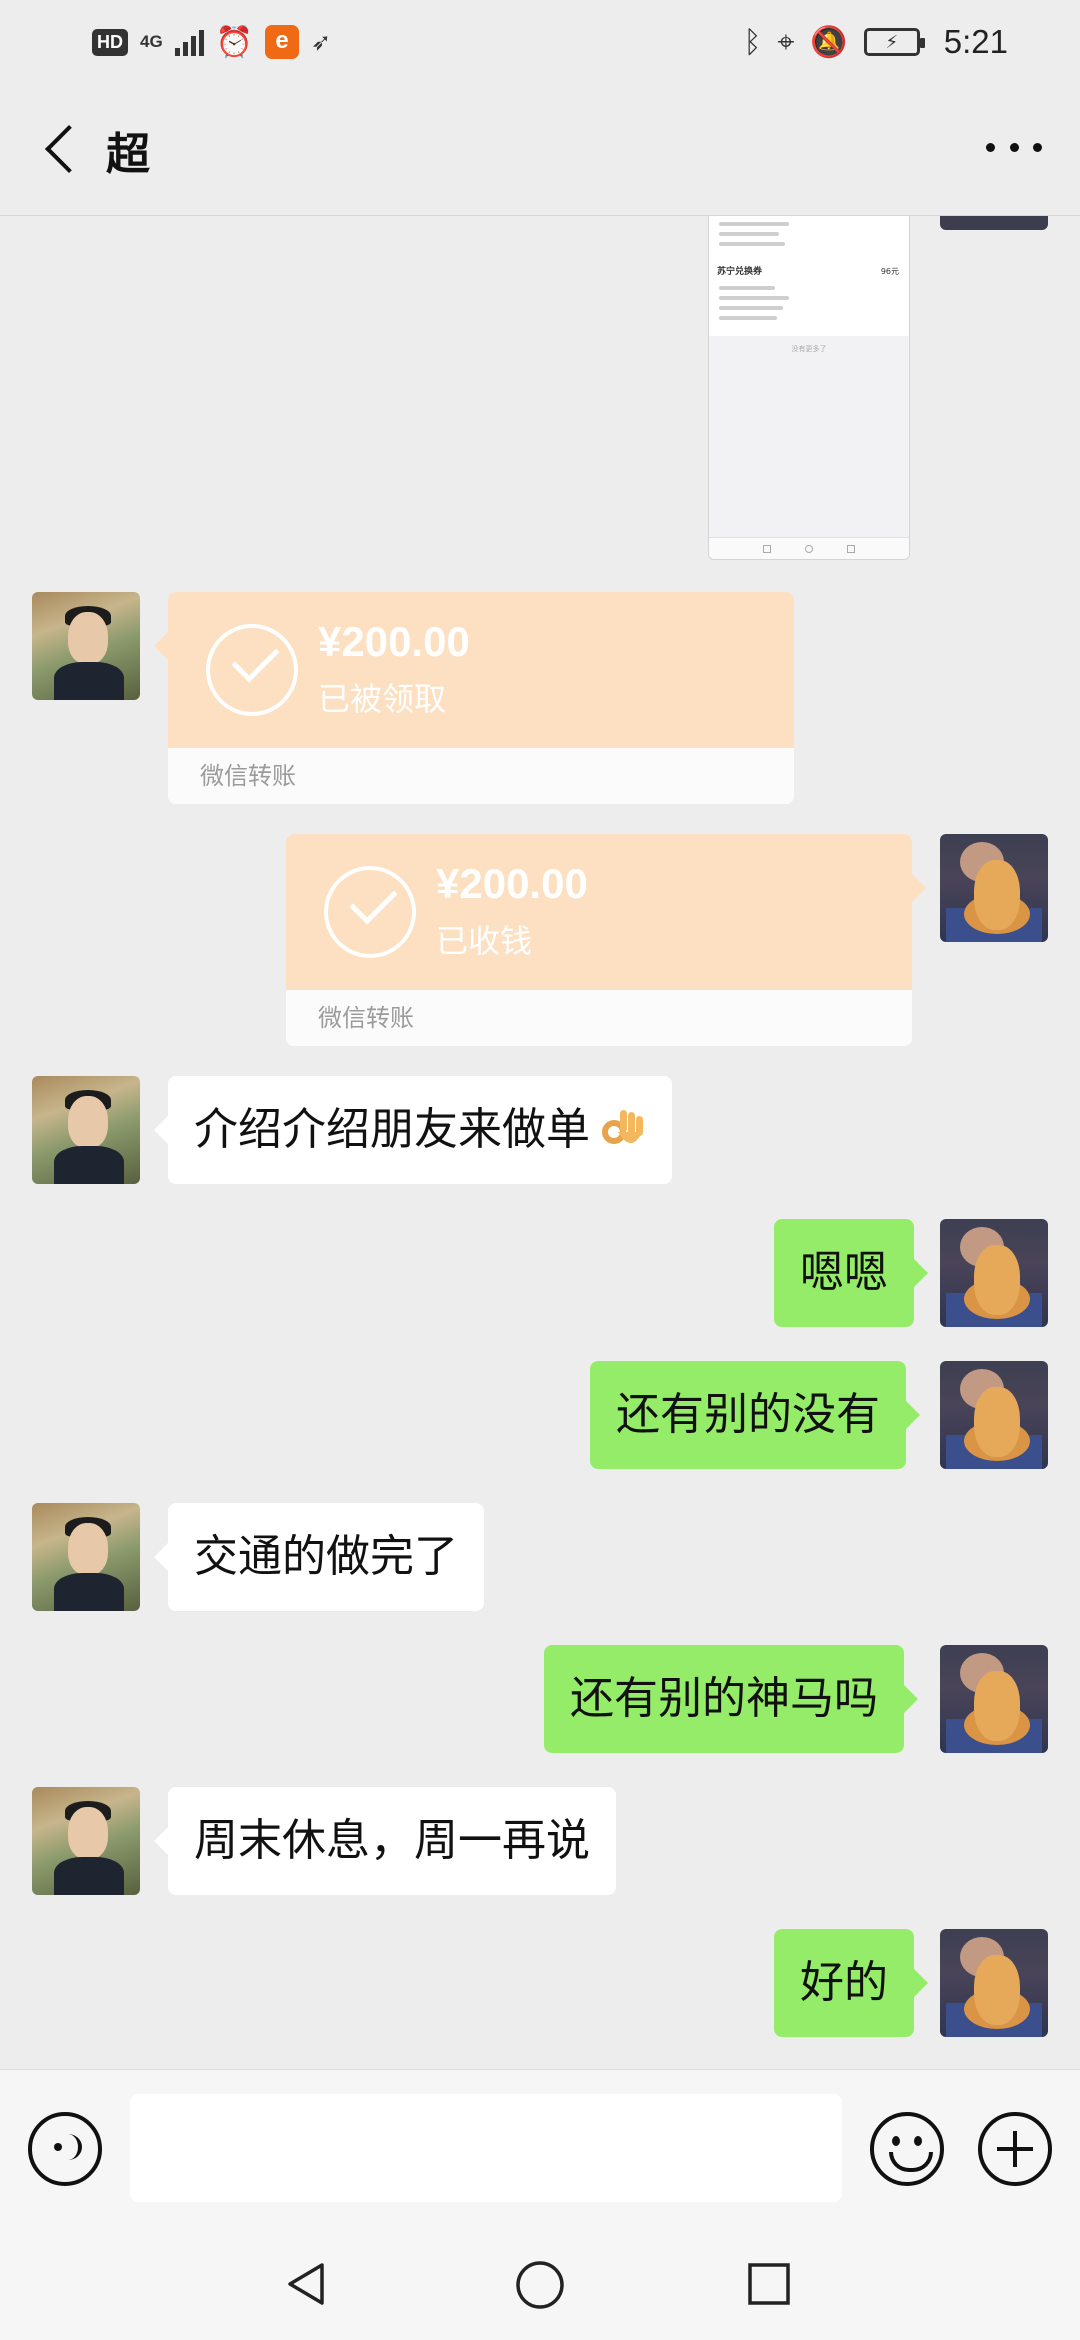  What do you see at coordinates (486, 2148) in the screenshot?
I see `message-input` at bounding box center [486, 2148].